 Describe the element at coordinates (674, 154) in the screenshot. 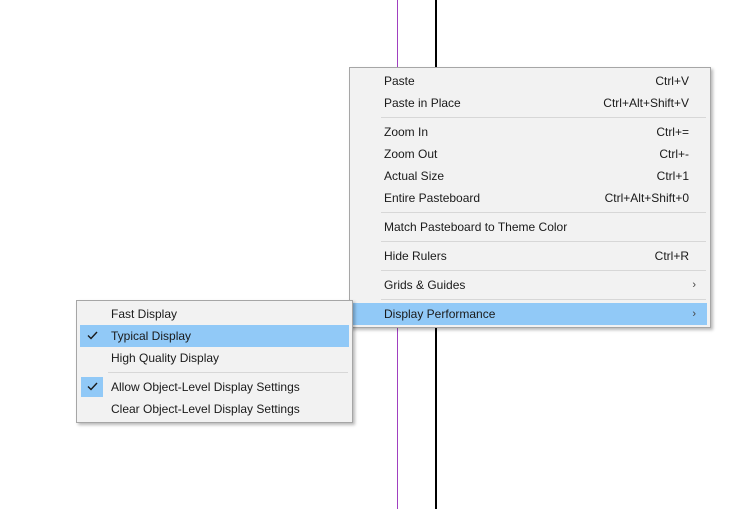

I see `menu-item-shortcut: Ctrl+-` at that location.